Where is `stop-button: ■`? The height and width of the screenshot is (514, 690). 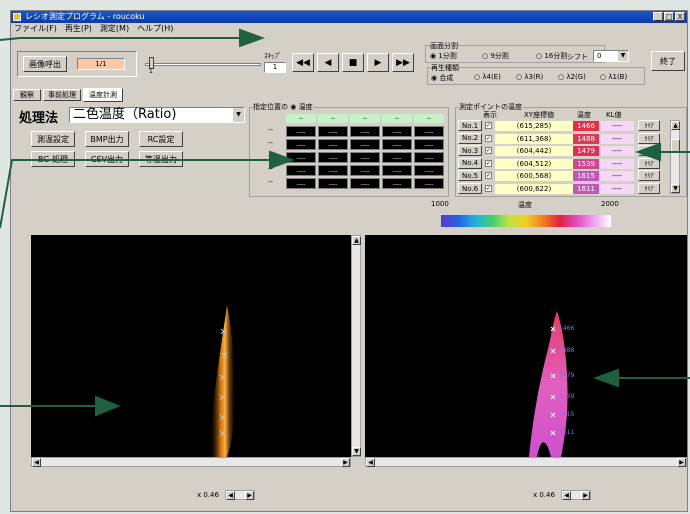 stop-button: ■ is located at coordinates (353, 62).